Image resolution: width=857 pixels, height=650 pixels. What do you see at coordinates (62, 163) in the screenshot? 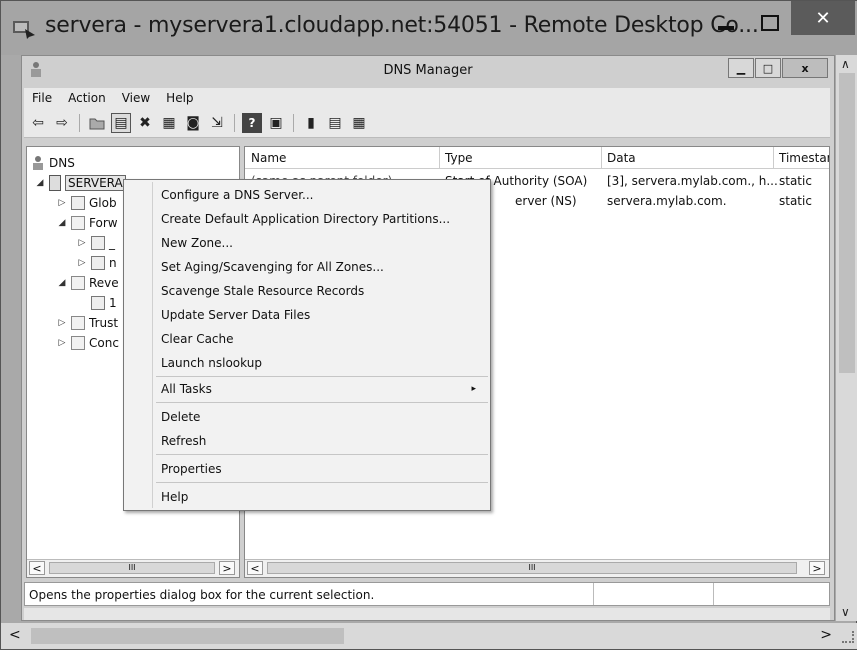
I see `tree-label-dns: DNS` at bounding box center [62, 163].